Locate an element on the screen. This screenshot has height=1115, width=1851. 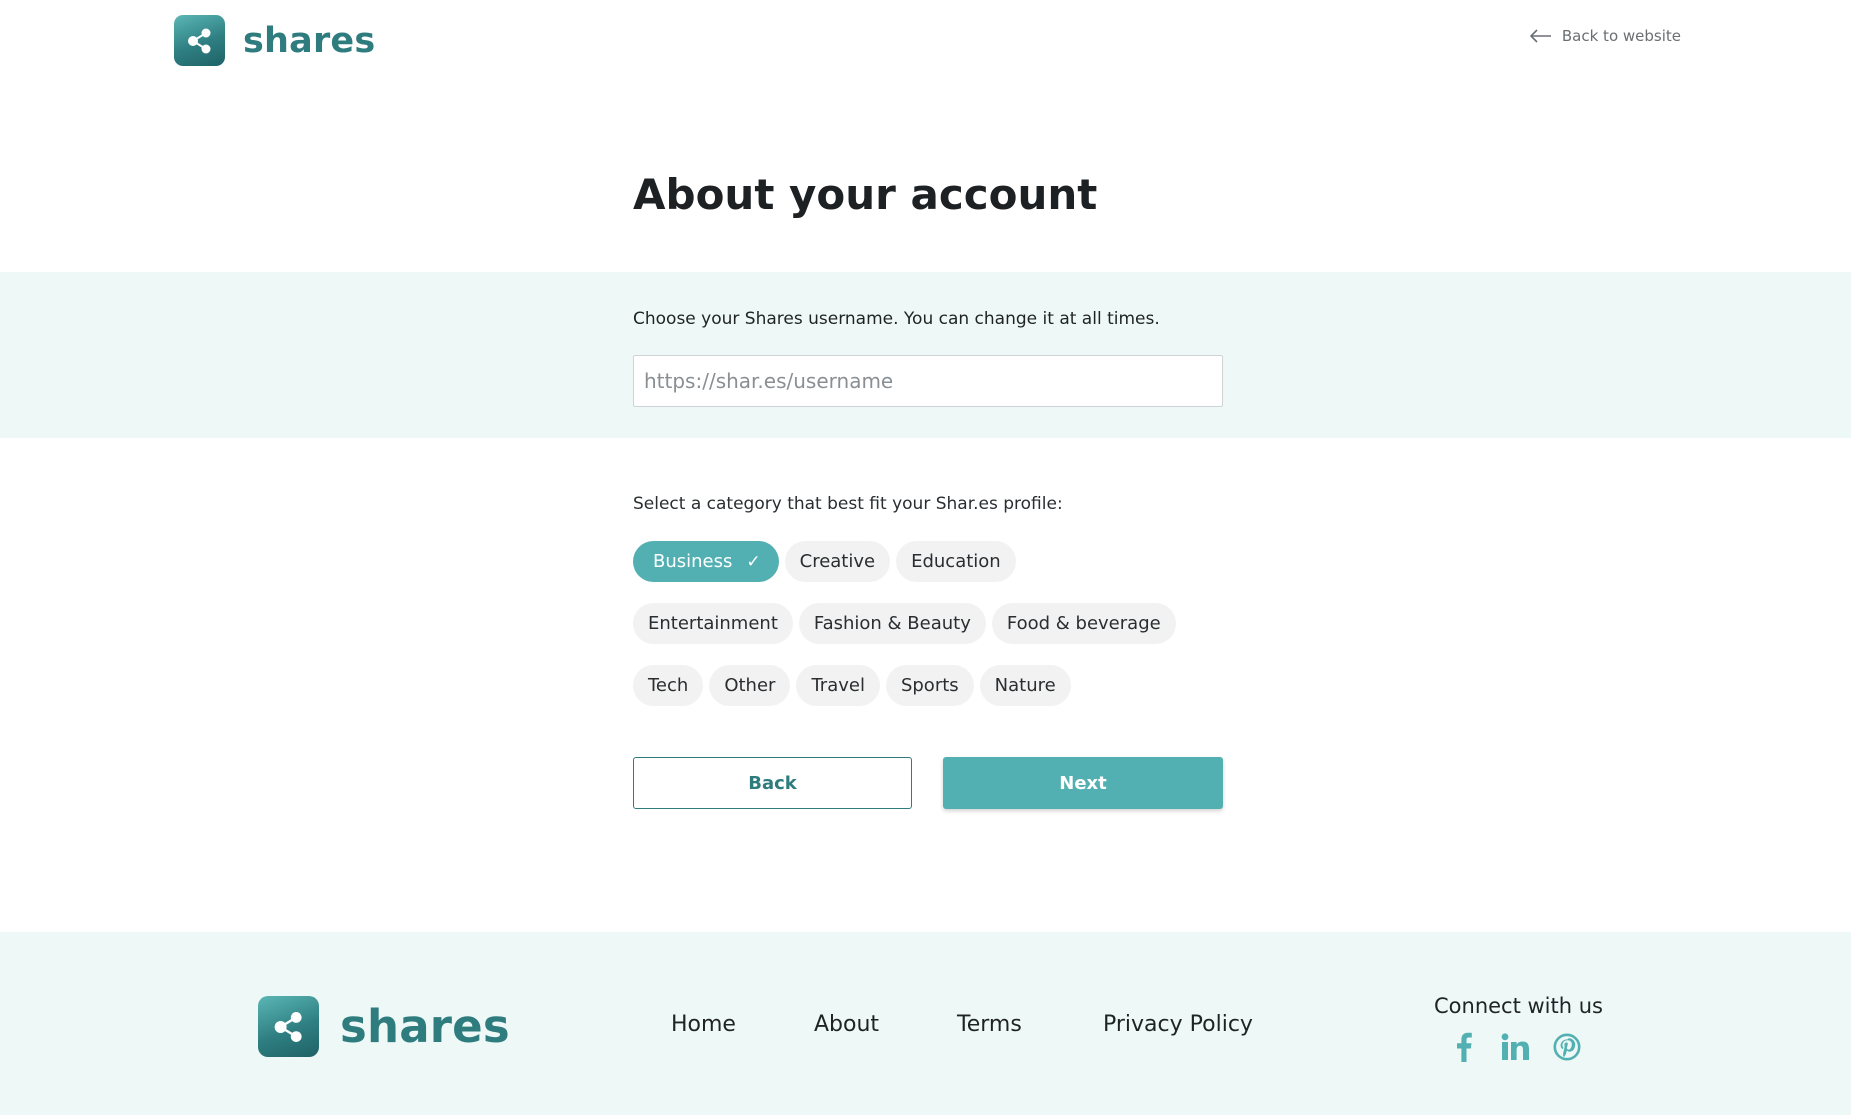
chip-creative: Creative is located at coordinates (837, 561).